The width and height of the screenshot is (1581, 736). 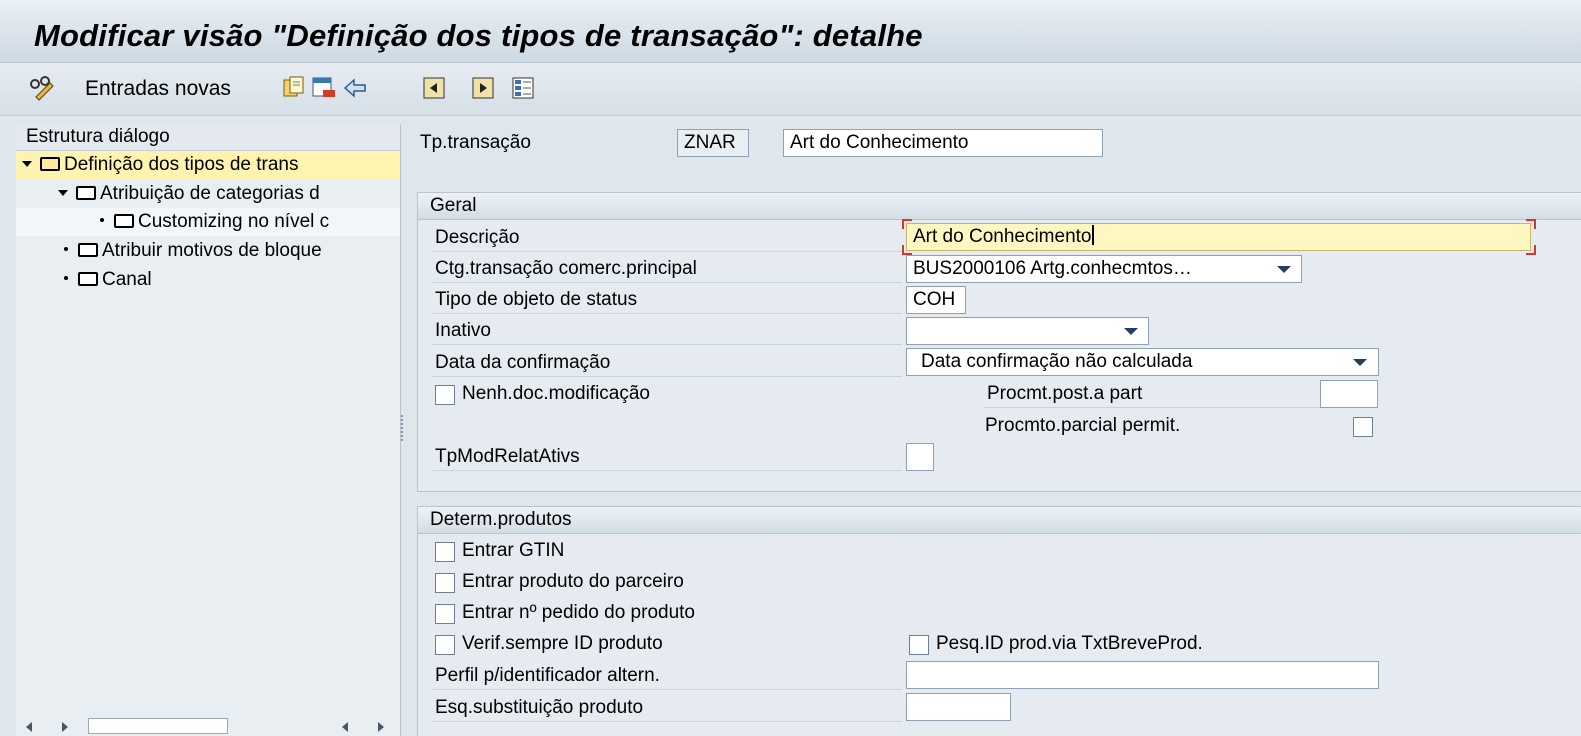 What do you see at coordinates (445, 395) in the screenshot?
I see `nenh-doc-modificacao-checkbox` at bounding box center [445, 395].